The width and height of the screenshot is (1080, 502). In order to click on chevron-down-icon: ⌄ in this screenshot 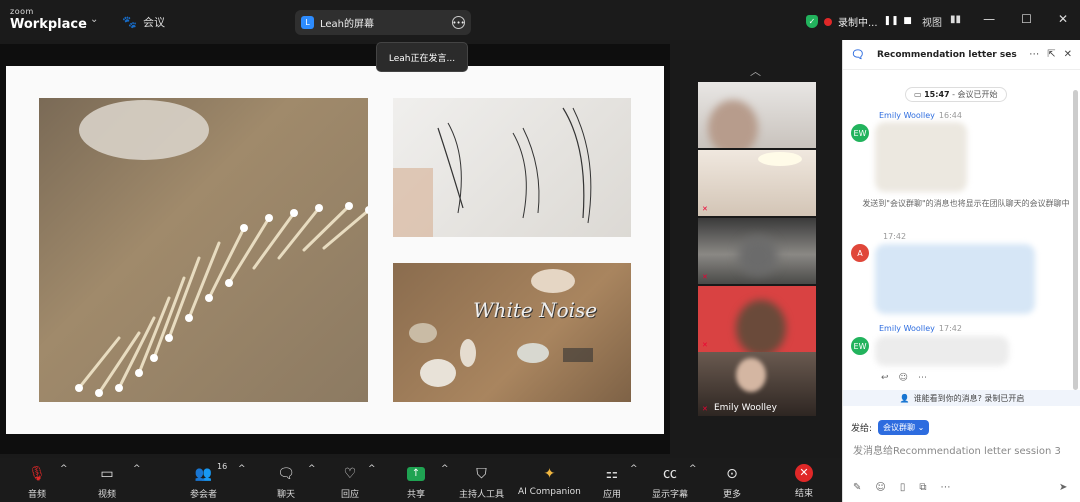, I will do `click(94, 19)`.